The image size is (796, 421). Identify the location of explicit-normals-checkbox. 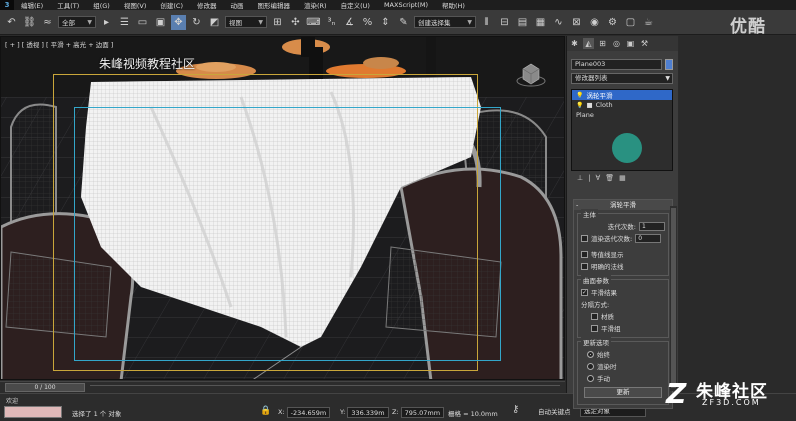
(584, 266).